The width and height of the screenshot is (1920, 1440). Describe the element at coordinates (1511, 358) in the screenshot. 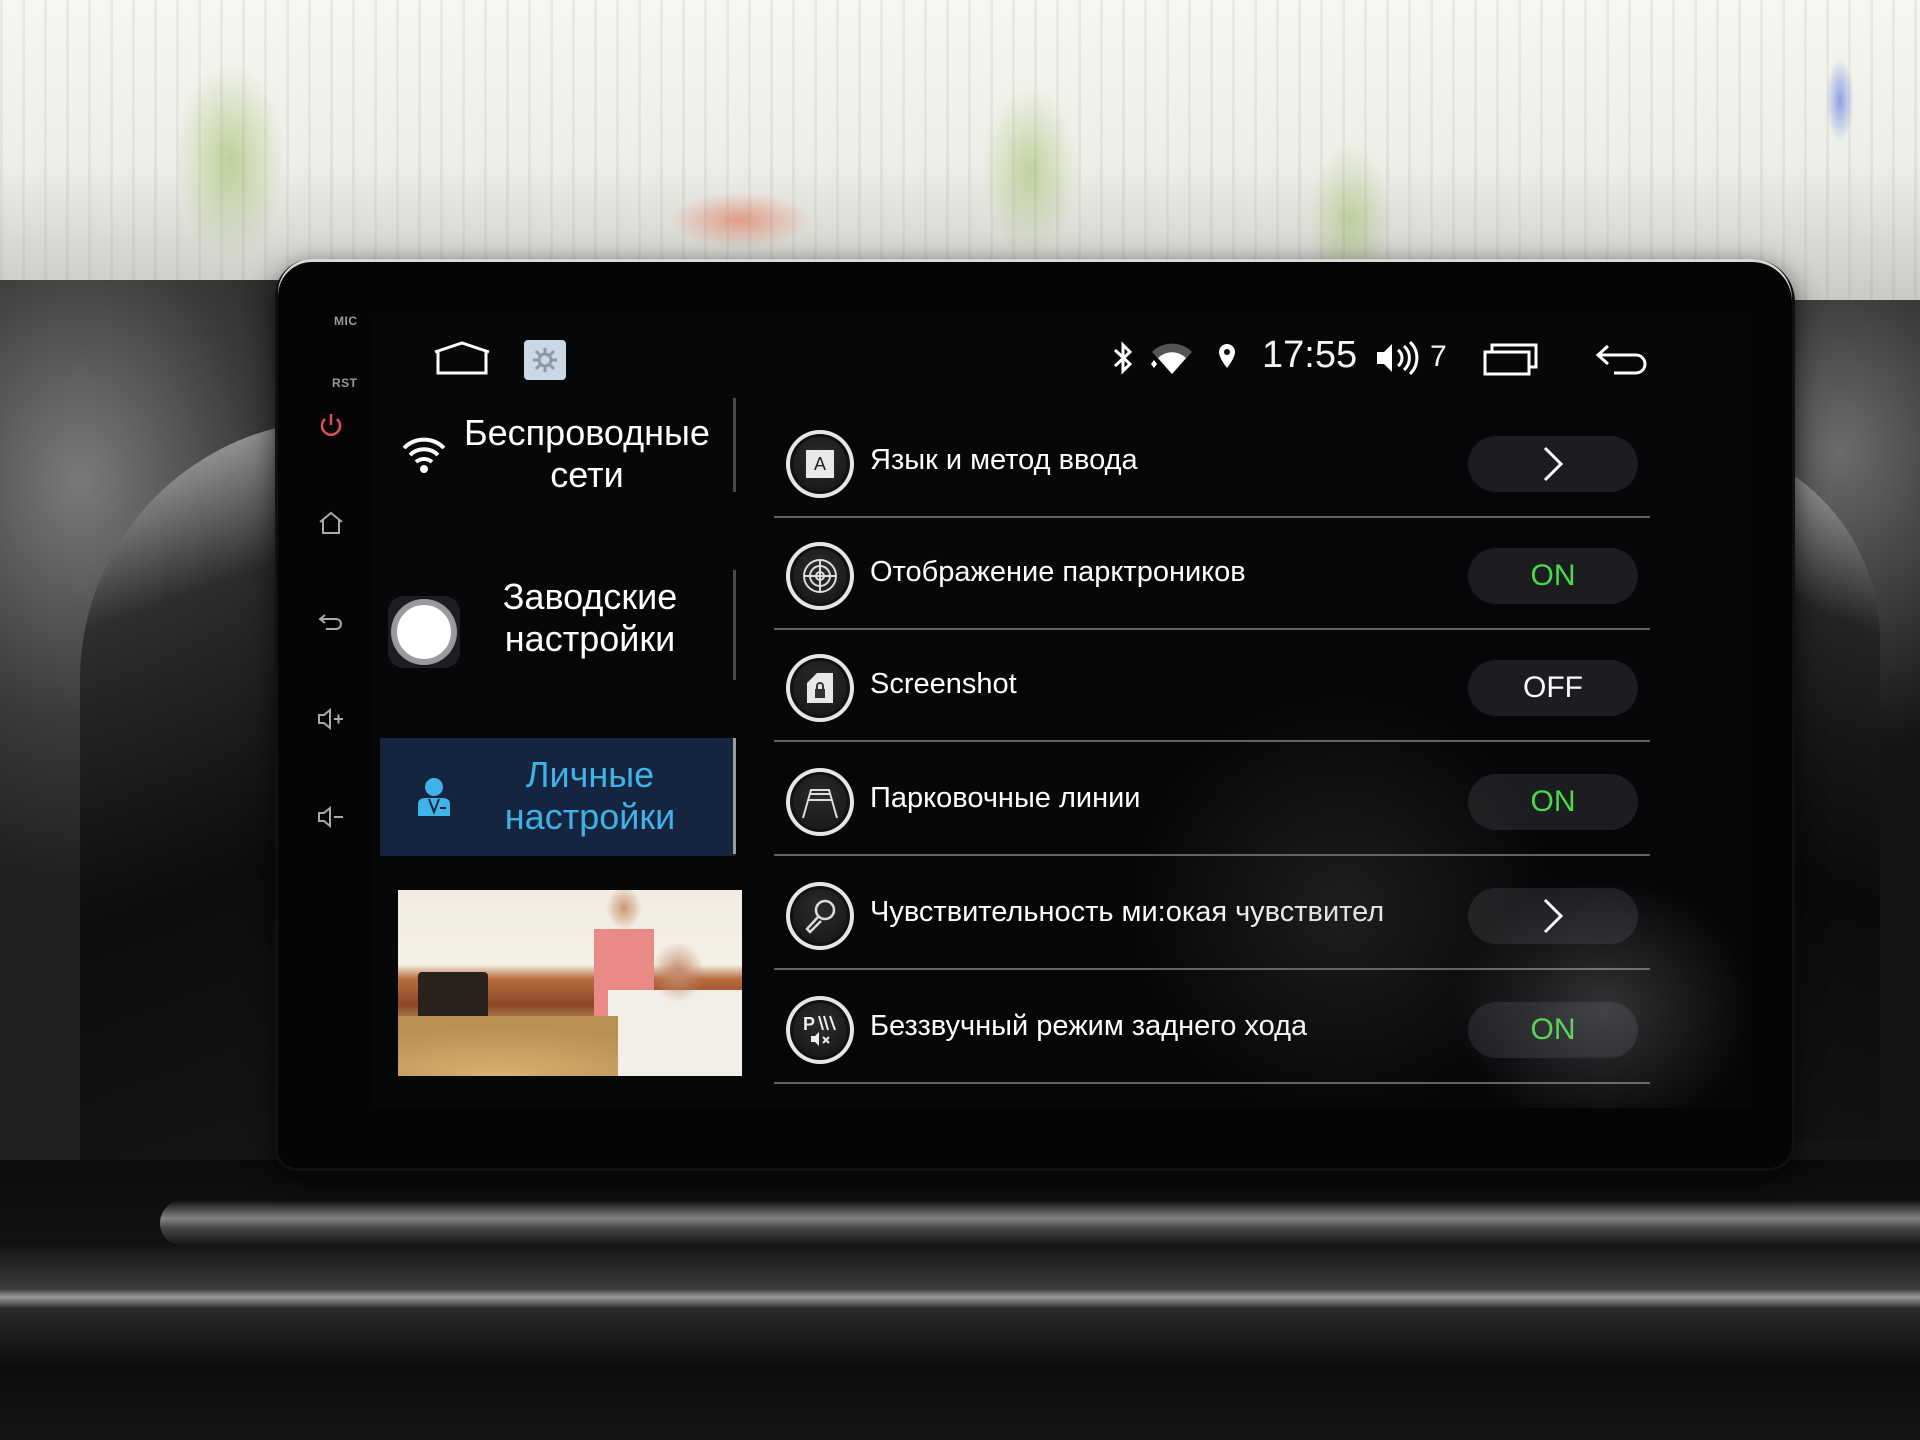

I see `recent-apps-icon` at that location.